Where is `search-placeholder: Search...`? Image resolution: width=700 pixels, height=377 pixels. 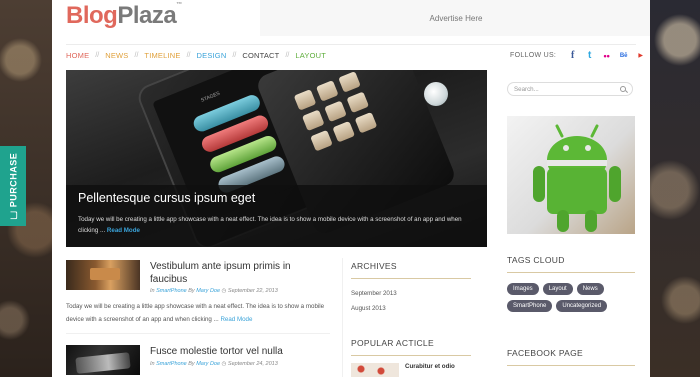 search-placeholder: Search... is located at coordinates (526, 89).